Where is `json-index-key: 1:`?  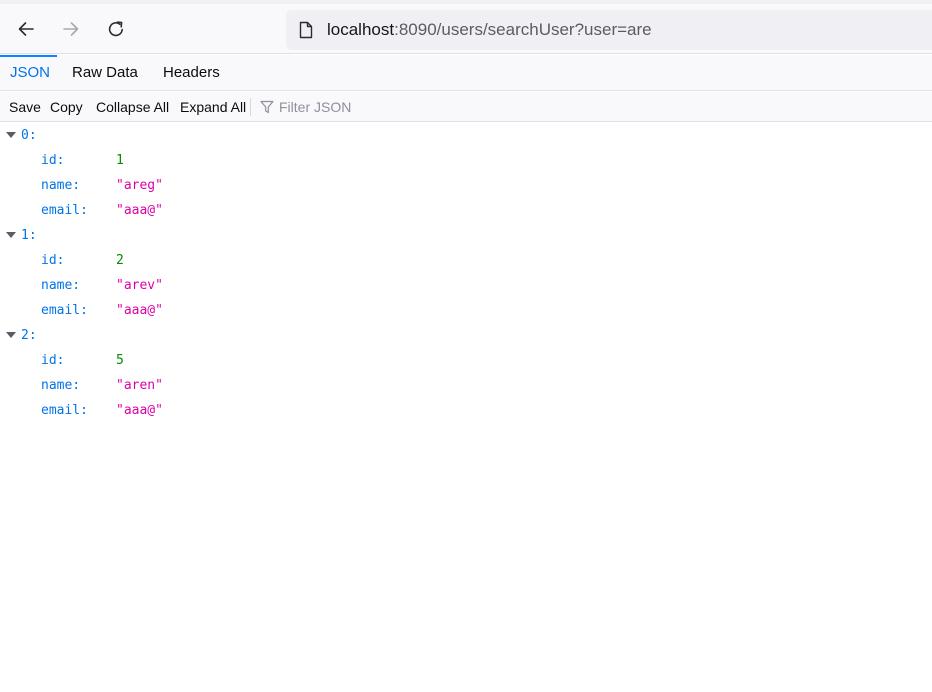 json-index-key: 1: is located at coordinates (29, 235).